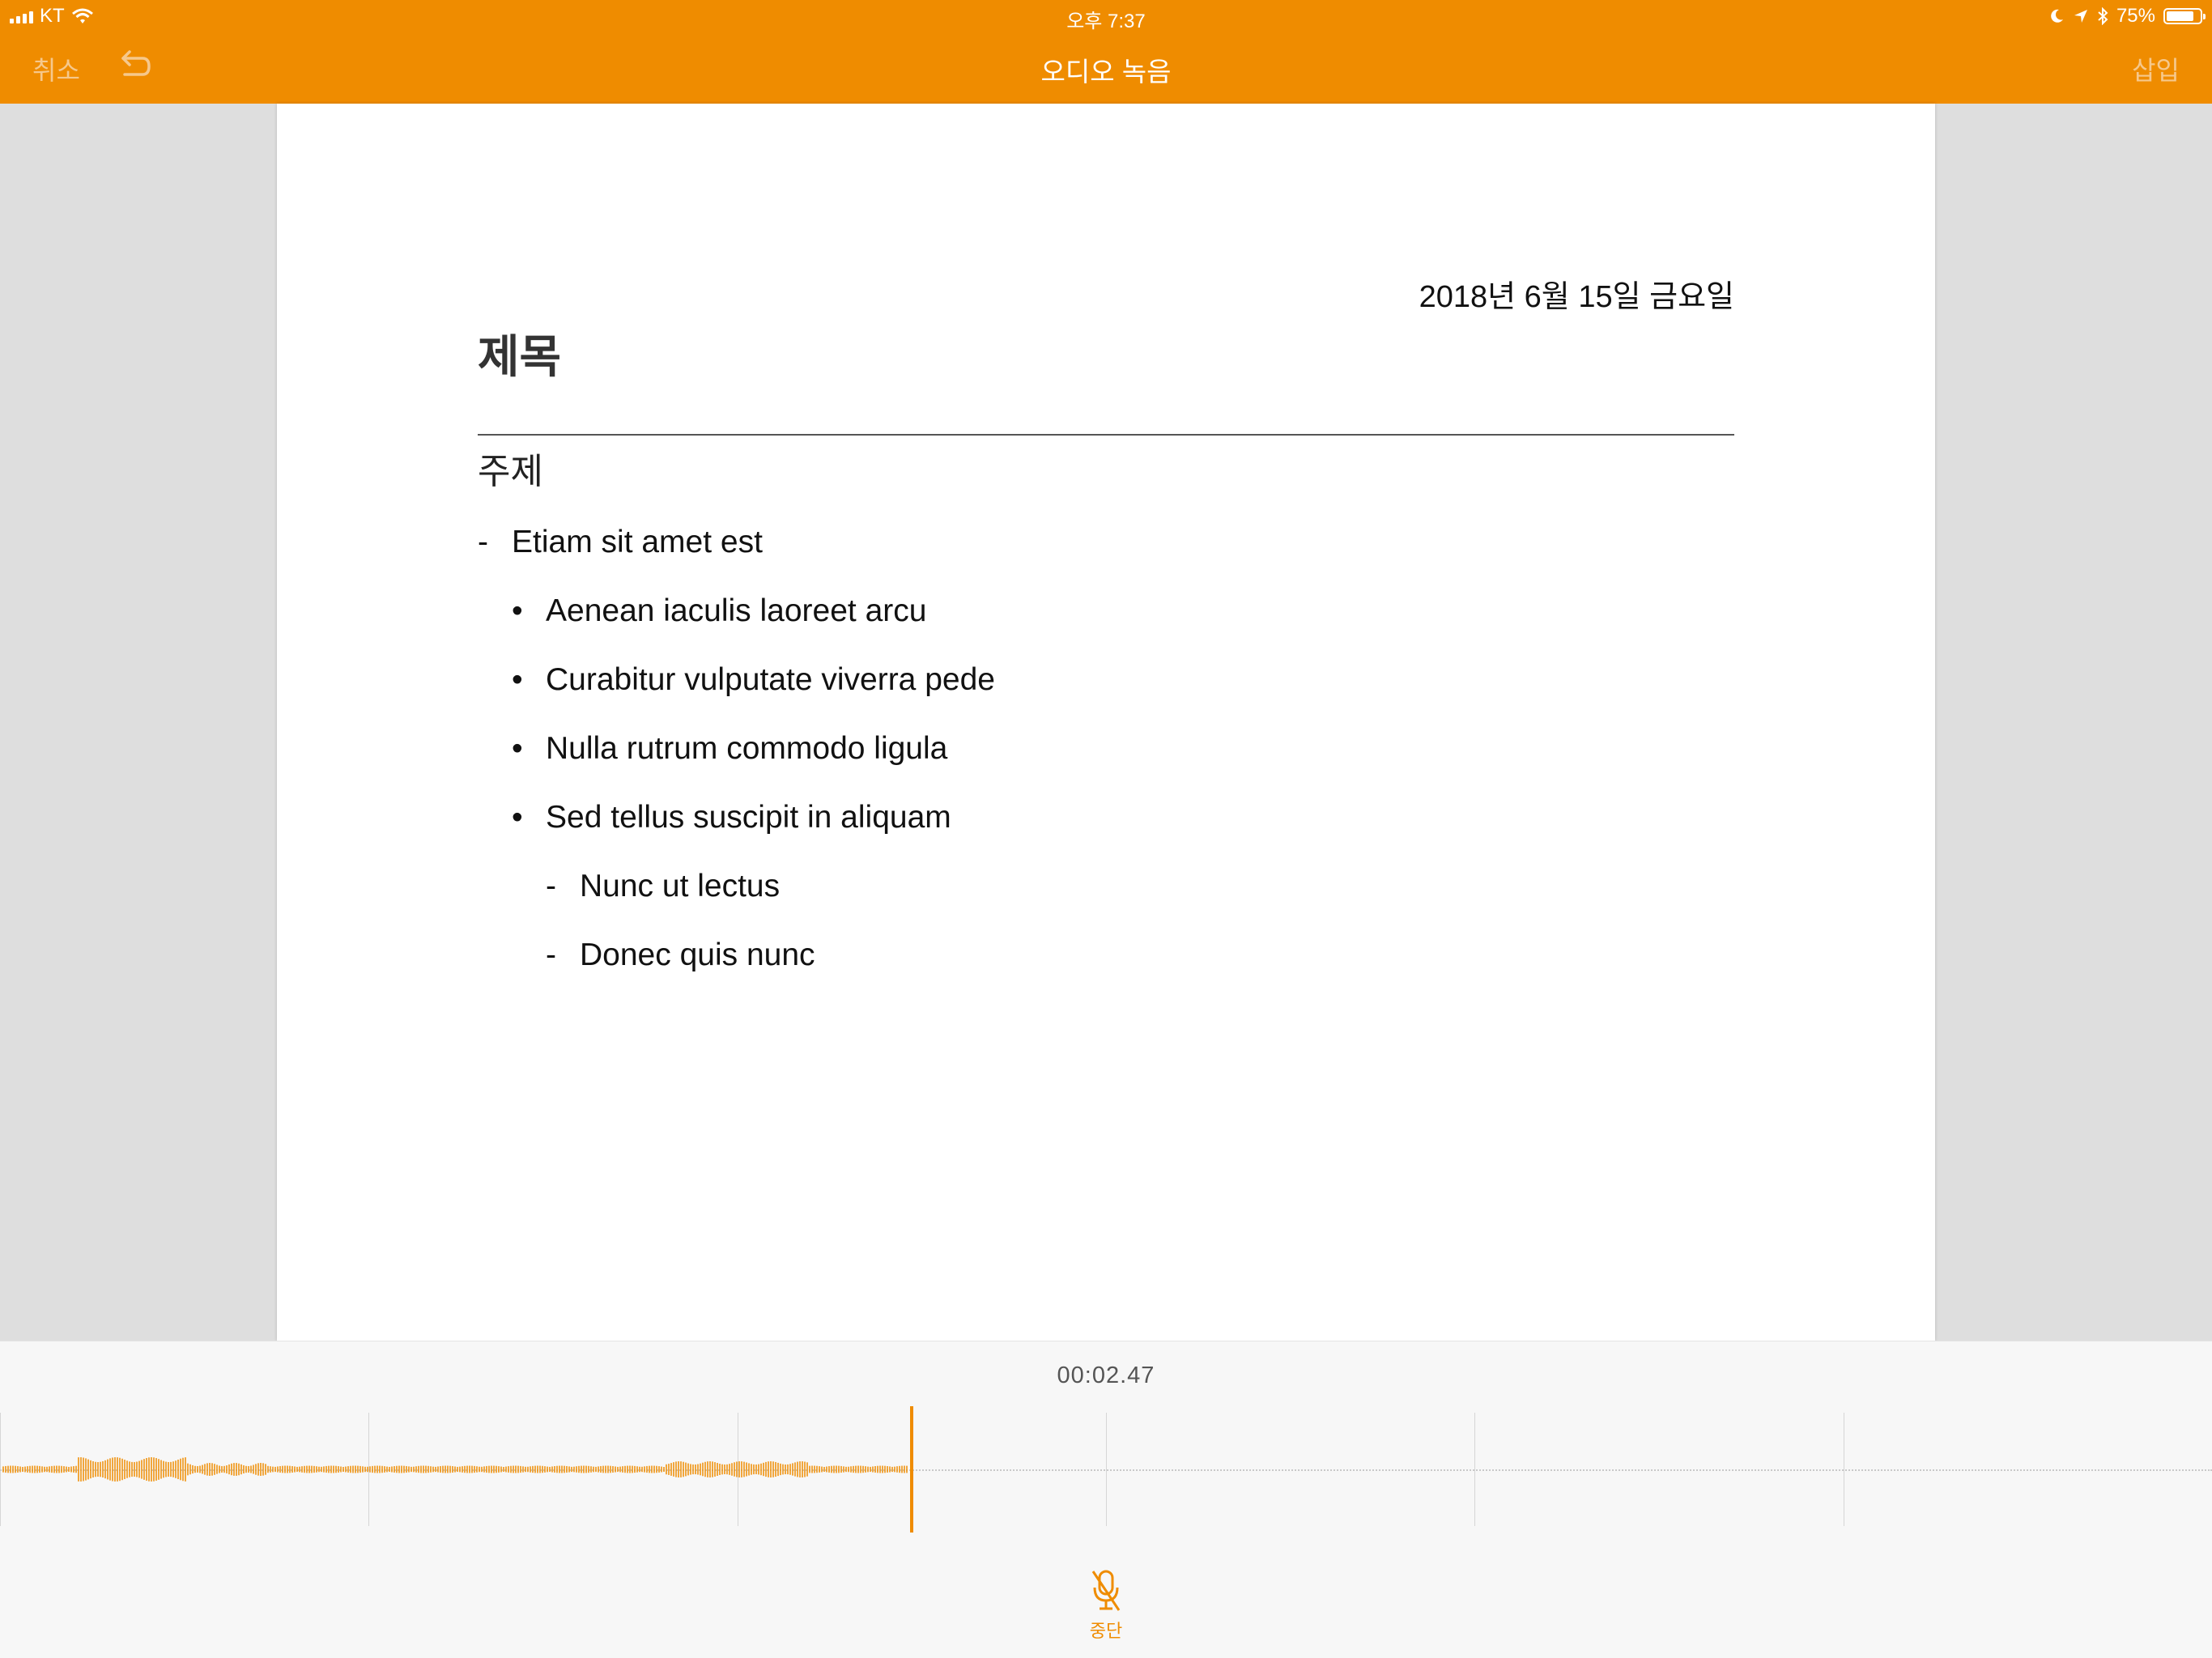 The height and width of the screenshot is (1658, 2212). I want to click on insert-button: 삽입, so click(2156, 68).